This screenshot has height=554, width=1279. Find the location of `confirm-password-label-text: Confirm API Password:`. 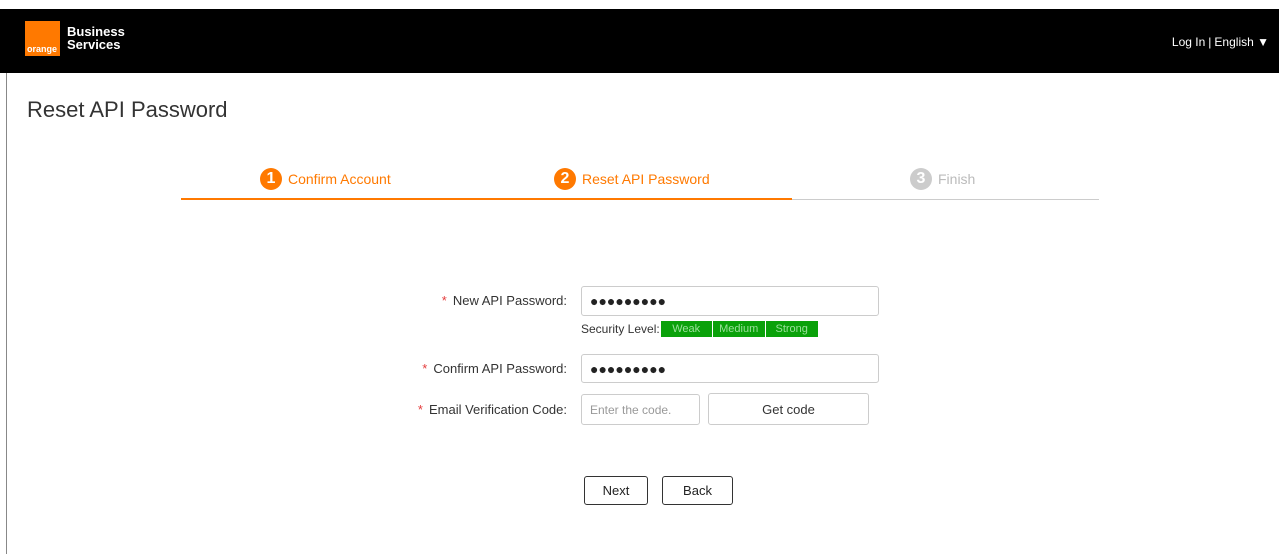

confirm-password-label-text: Confirm API Password: is located at coordinates (500, 368).